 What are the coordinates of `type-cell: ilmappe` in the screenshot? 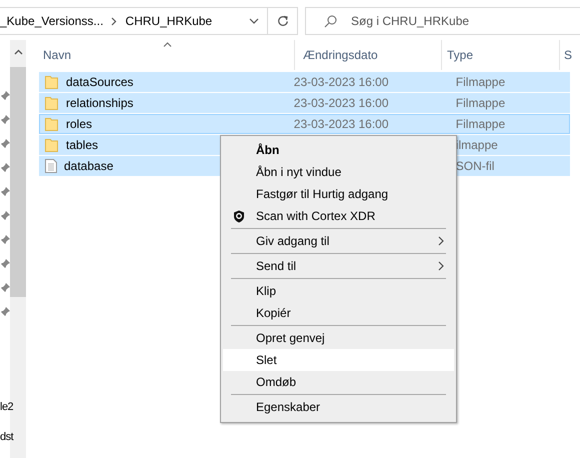 It's located at (477, 145).